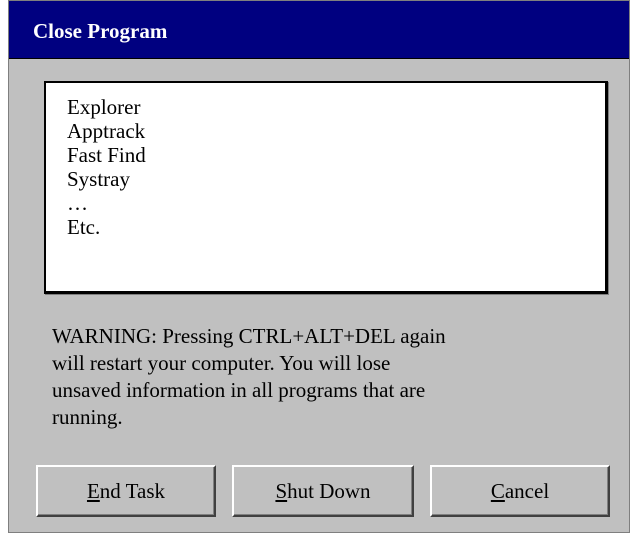 This screenshot has height=536, width=633. I want to click on cancel-label: ancel, so click(527, 490).